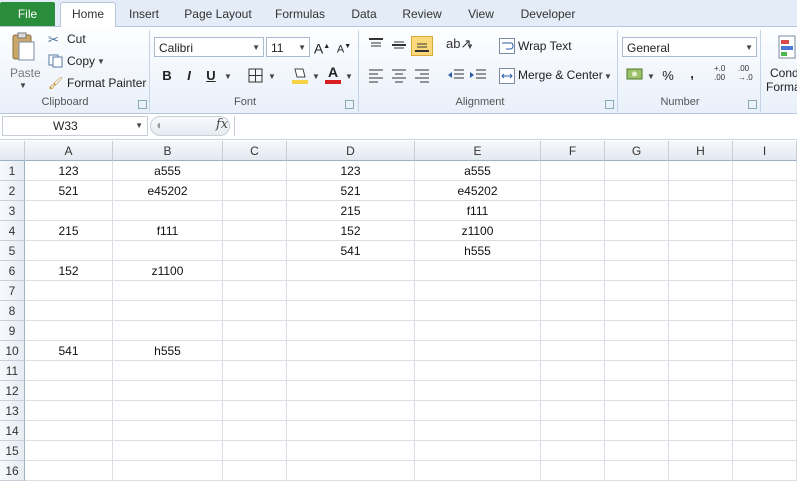  I want to click on formula-bar-expand-icon: ◖, so click(158, 125).